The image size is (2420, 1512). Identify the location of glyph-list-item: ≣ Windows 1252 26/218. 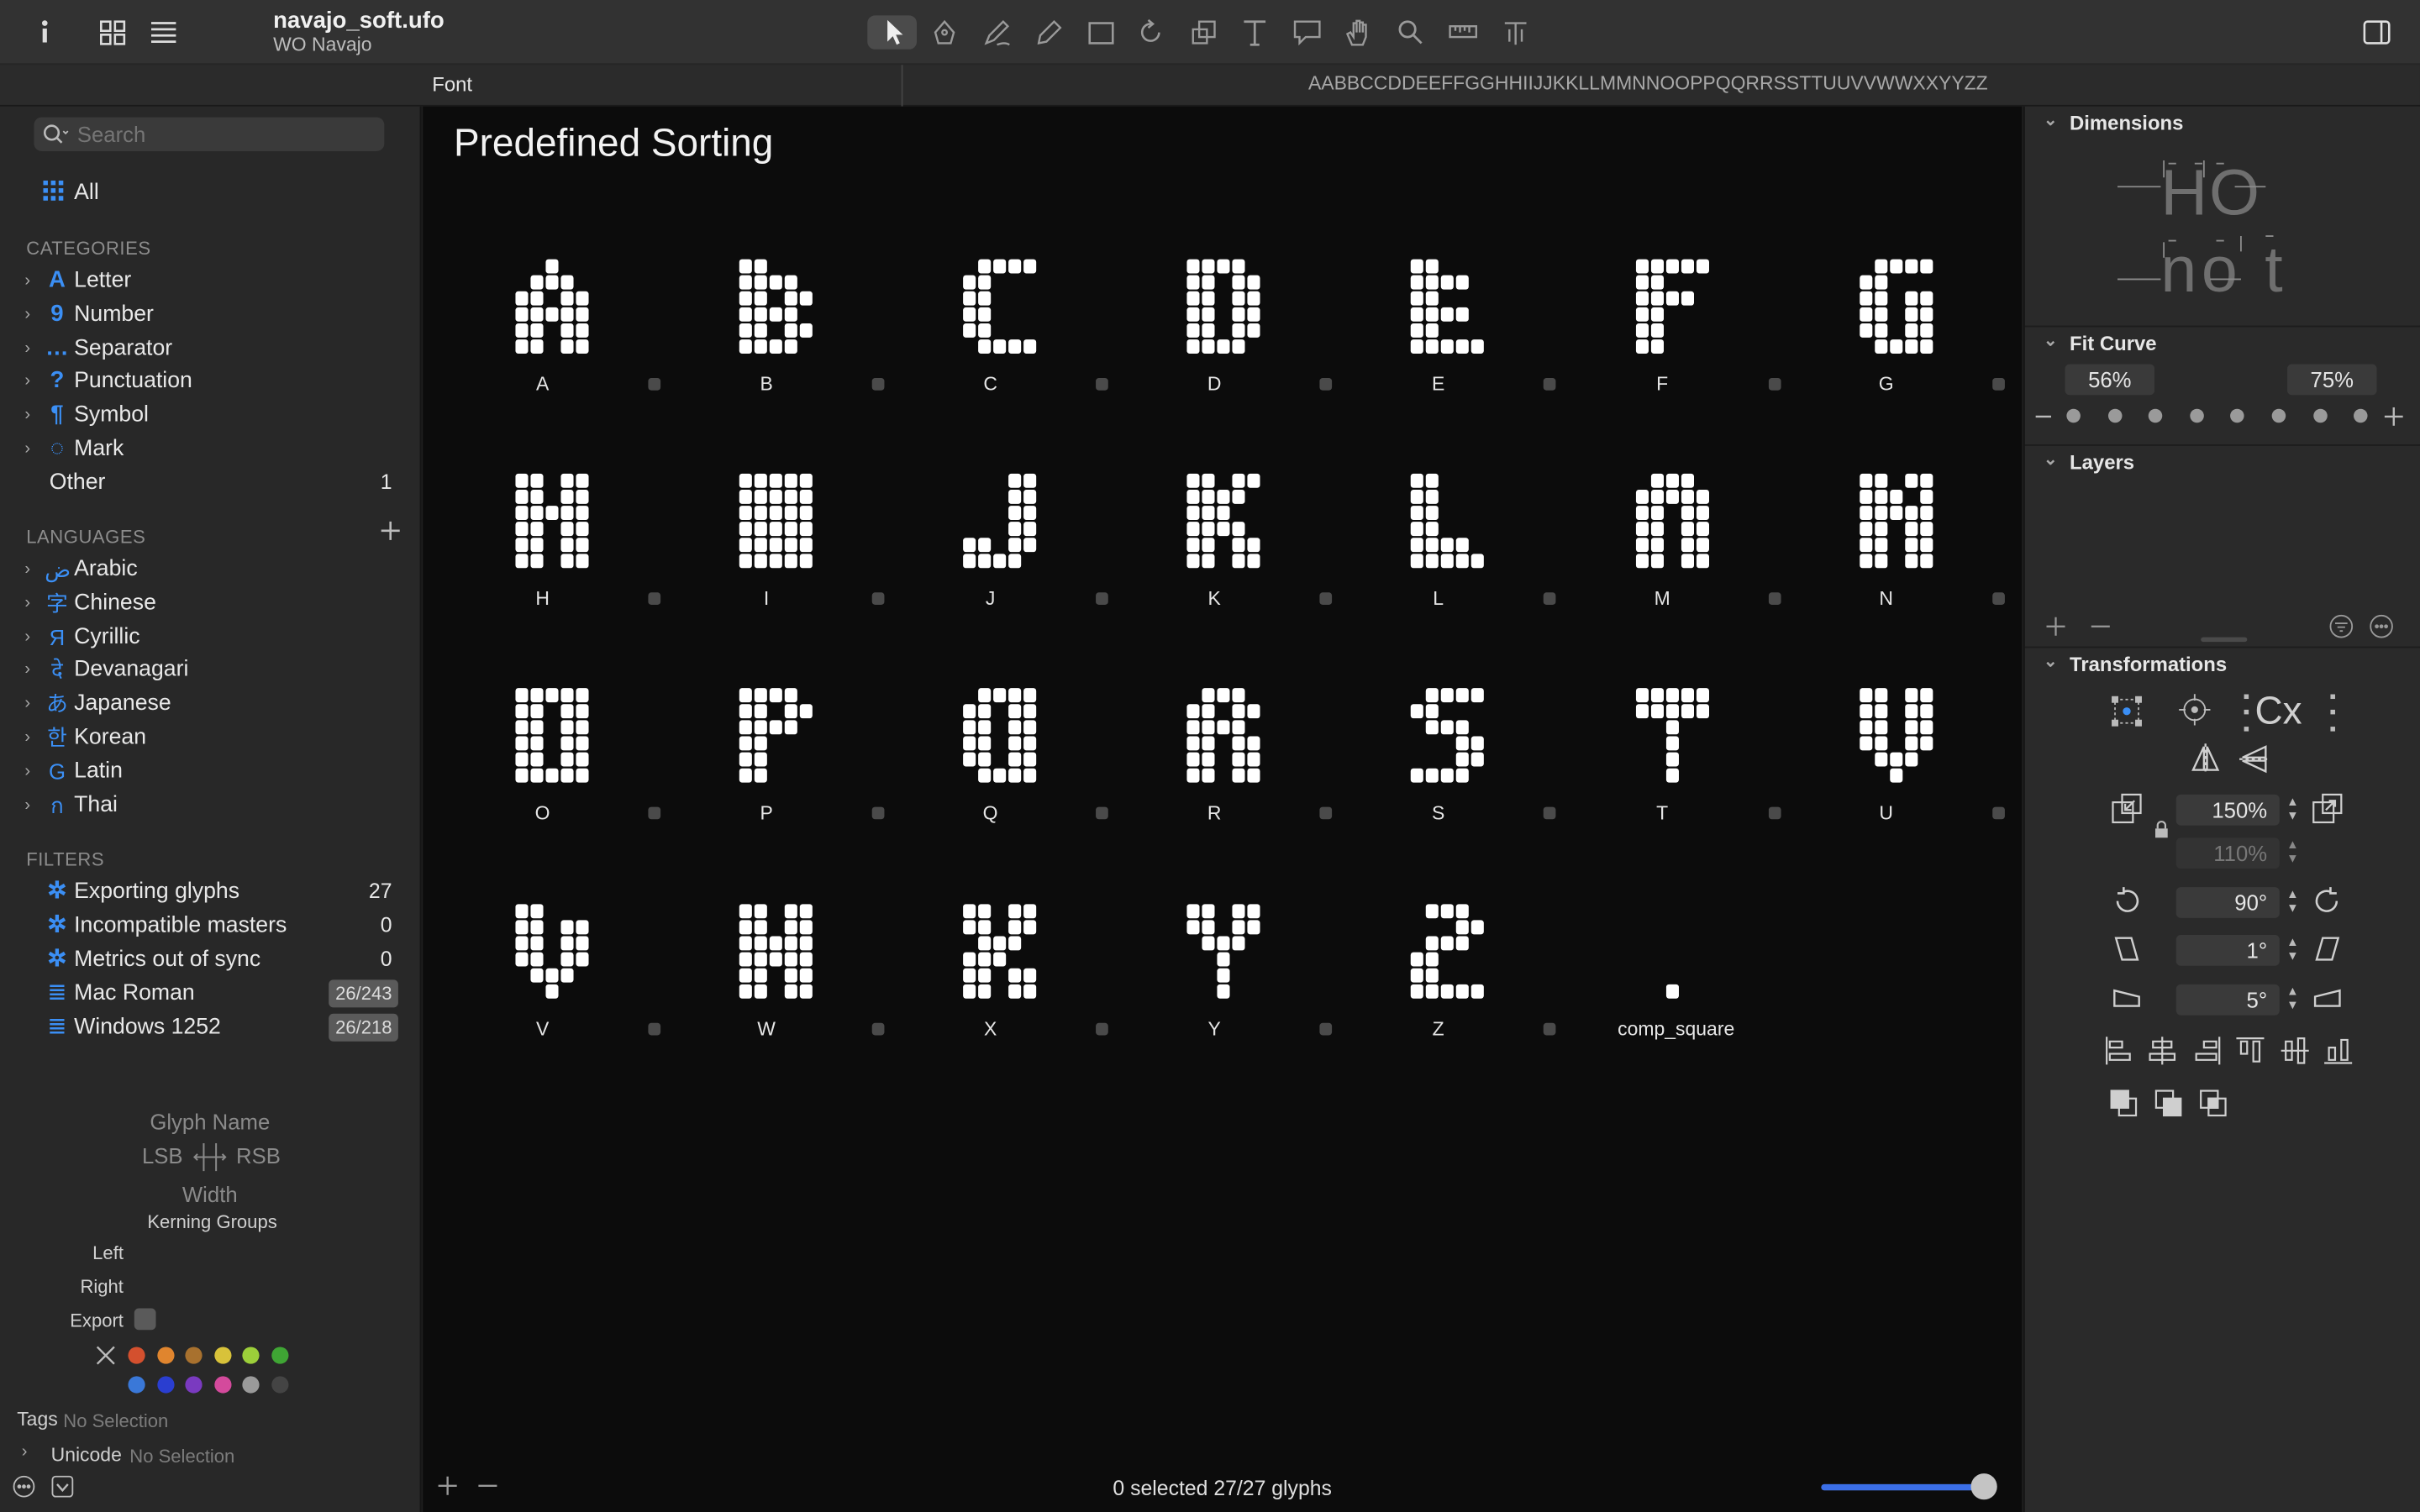
(210, 1029).